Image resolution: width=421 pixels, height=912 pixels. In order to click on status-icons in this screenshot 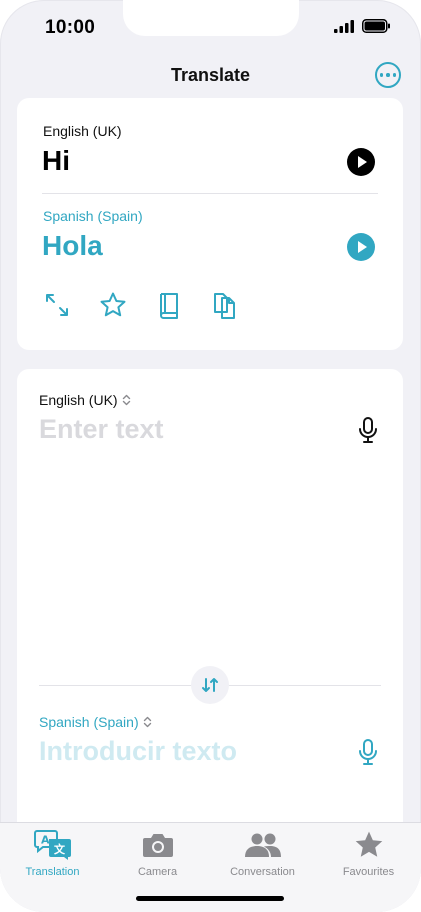, I will do `click(362, 26)`.